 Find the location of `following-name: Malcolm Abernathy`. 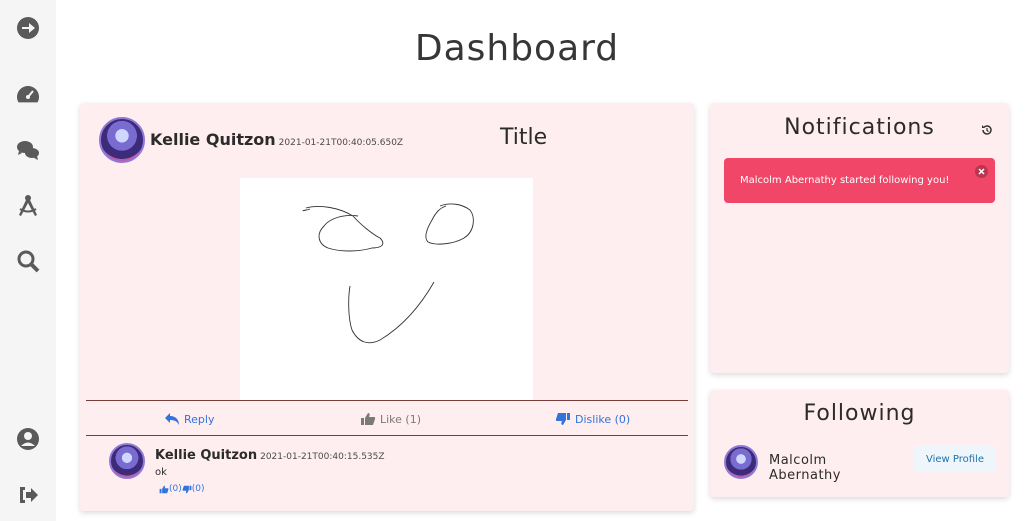

following-name: Malcolm Abernathy is located at coordinates (814, 468).